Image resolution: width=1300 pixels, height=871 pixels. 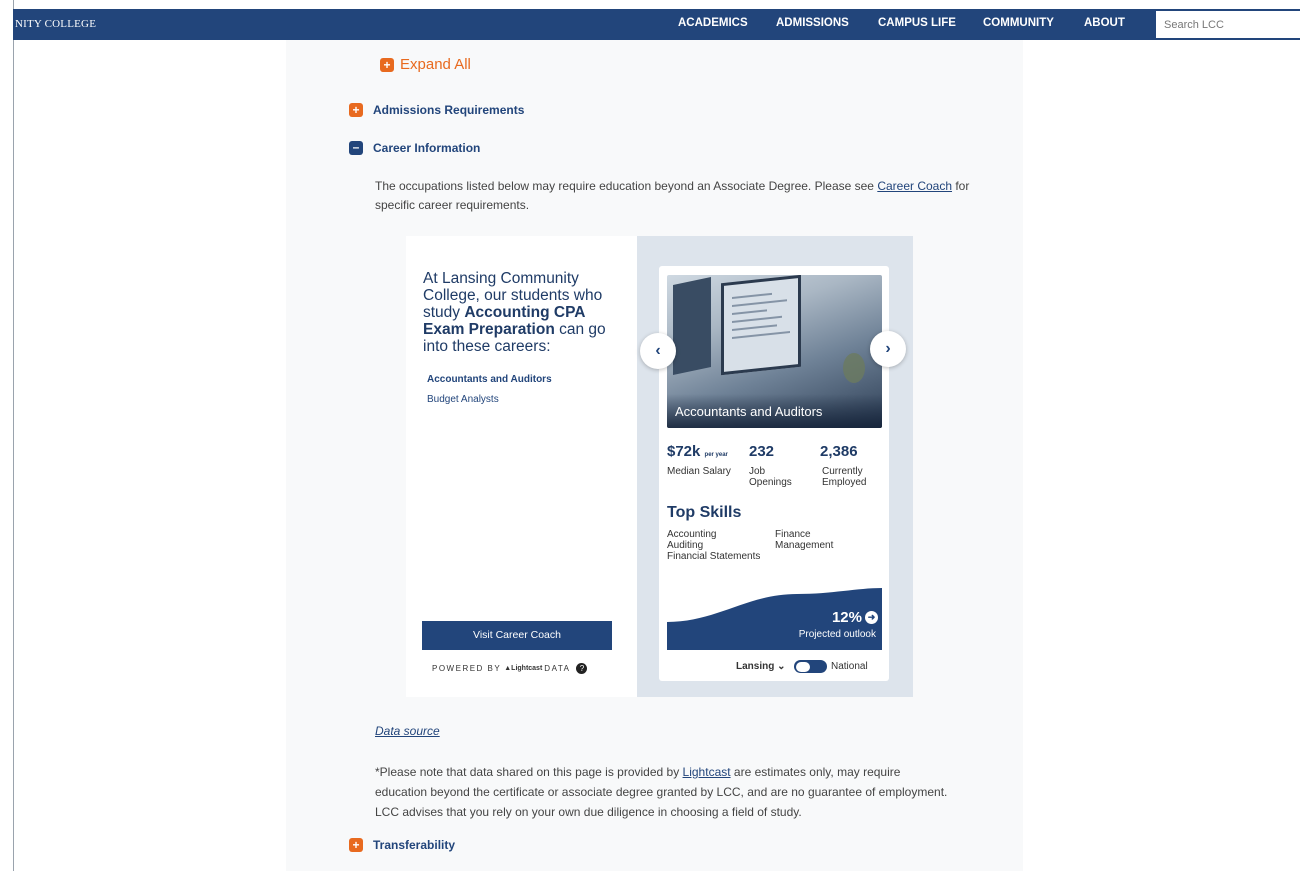 I want to click on job-openings-label: Job Openings, so click(x=770, y=477).